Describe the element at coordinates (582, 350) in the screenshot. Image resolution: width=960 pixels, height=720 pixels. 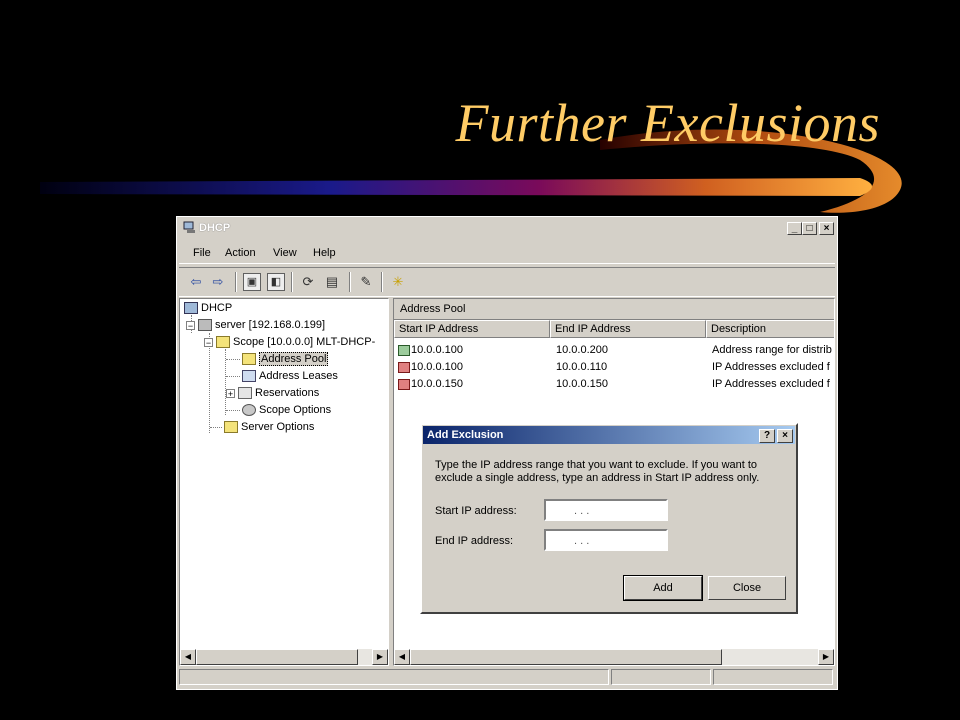
I see `cell-end-ip: 10.0.0.200` at that location.